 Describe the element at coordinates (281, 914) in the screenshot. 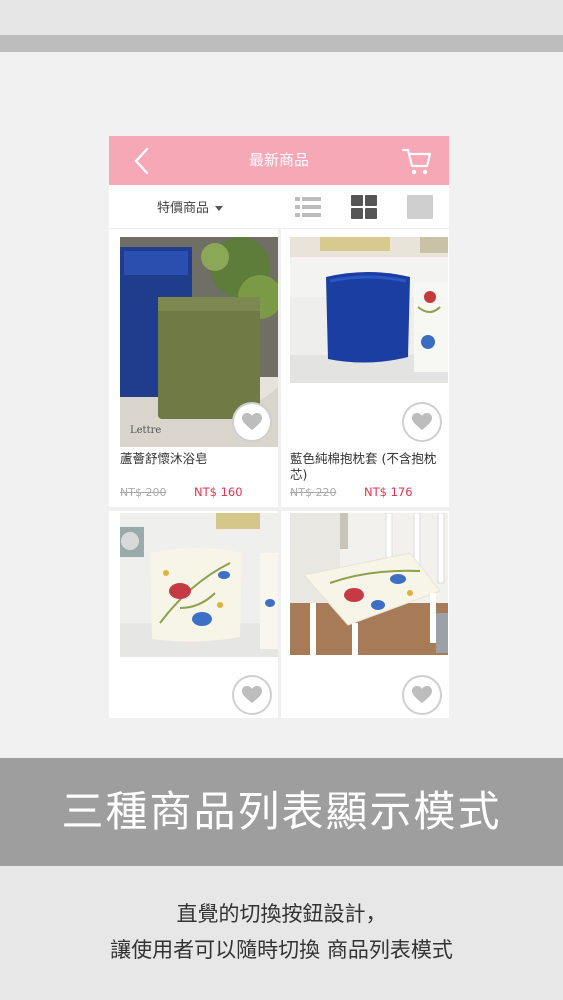

I see `description-line-1: 直覺的切換按鈕設計，` at that location.